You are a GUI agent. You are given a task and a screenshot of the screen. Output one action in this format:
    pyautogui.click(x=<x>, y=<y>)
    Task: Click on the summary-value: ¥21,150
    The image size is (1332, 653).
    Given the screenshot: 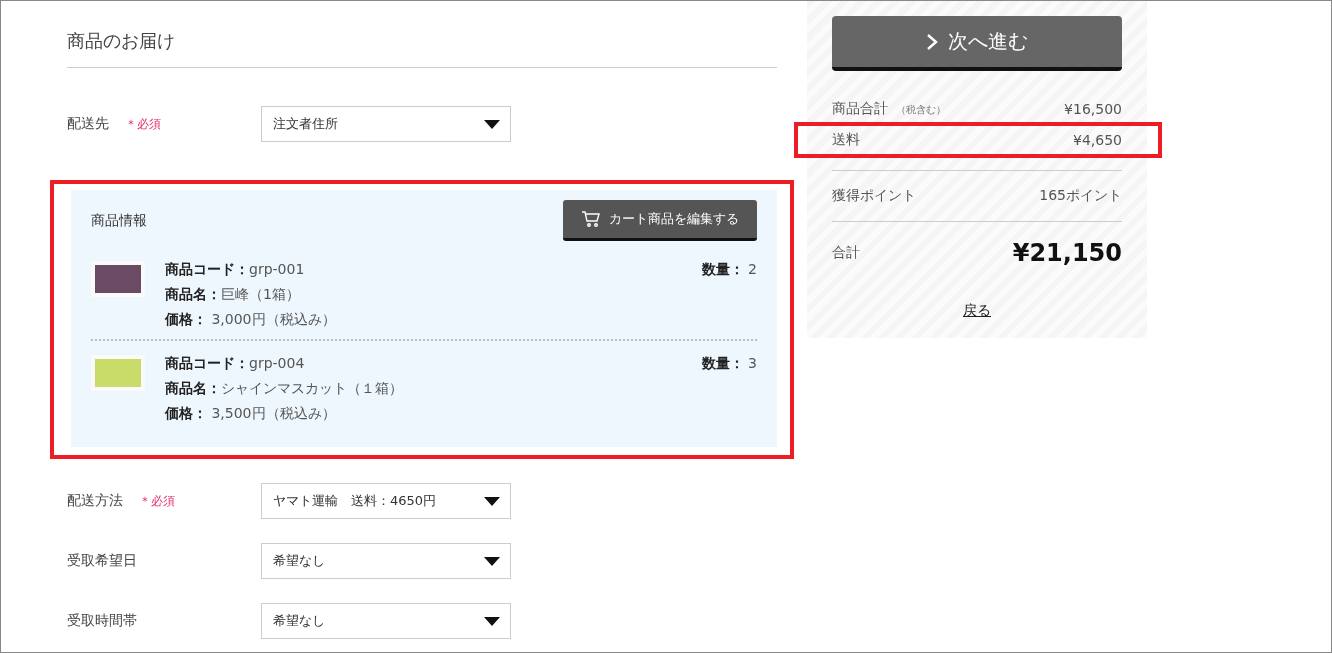 What is the action you would take?
    pyautogui.click(x=1067, y=253)
    